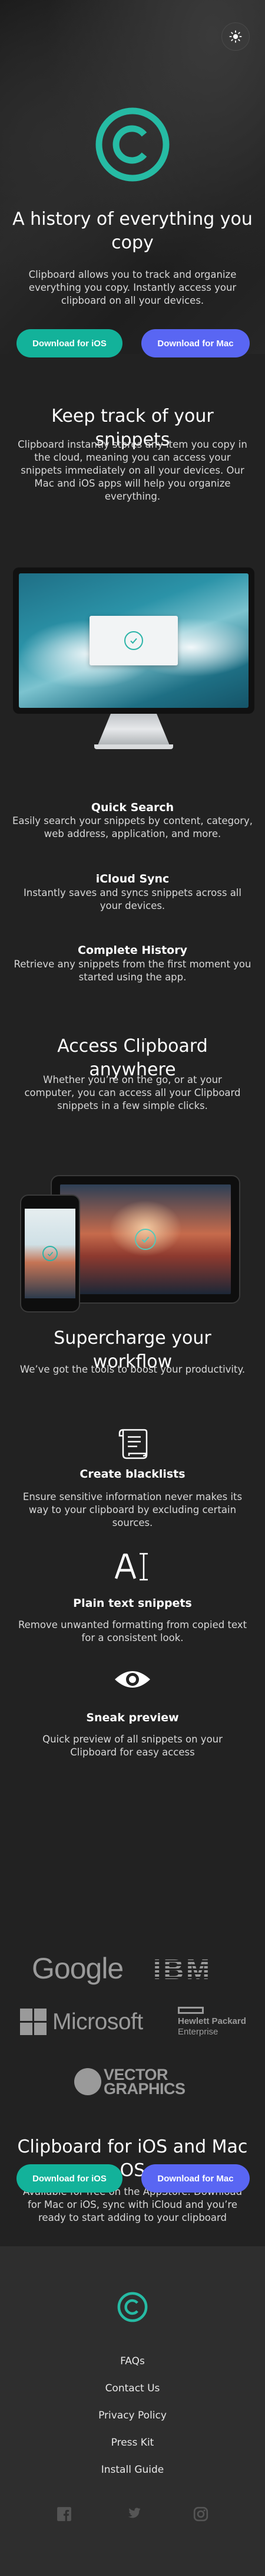 The image size is (265, 2576). I want to click on sun-icon, so click(236, 36).